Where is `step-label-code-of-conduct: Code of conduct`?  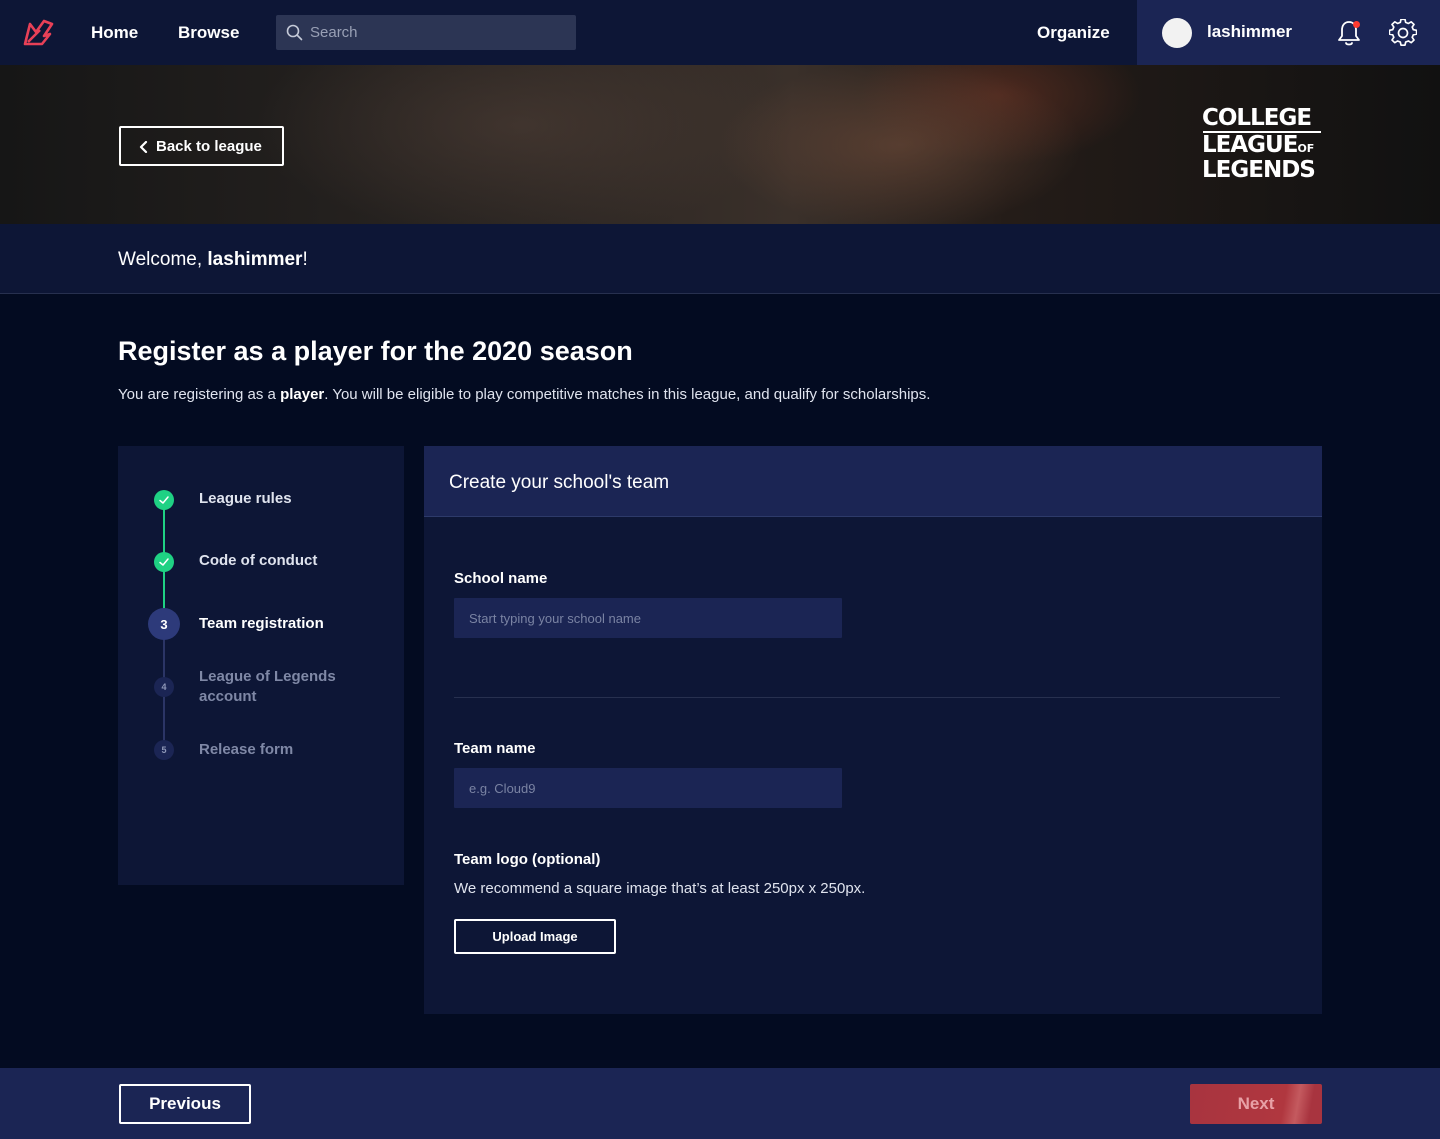
step-label-code-of-conduct: Code of conduct is located at coordinates (258, 560).